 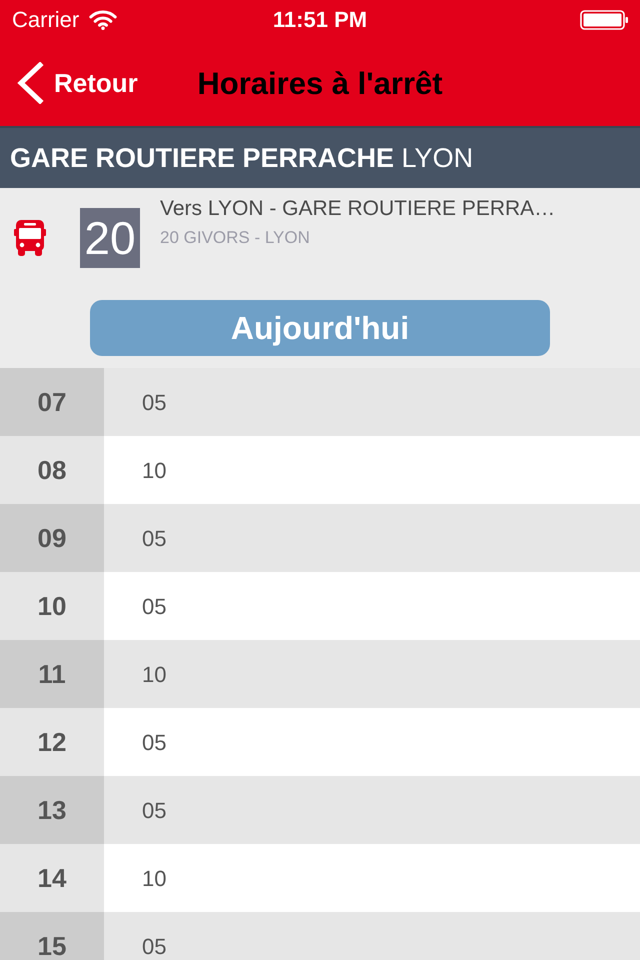 I want to click on hour-cell: 10, so click(x=52, y=606).